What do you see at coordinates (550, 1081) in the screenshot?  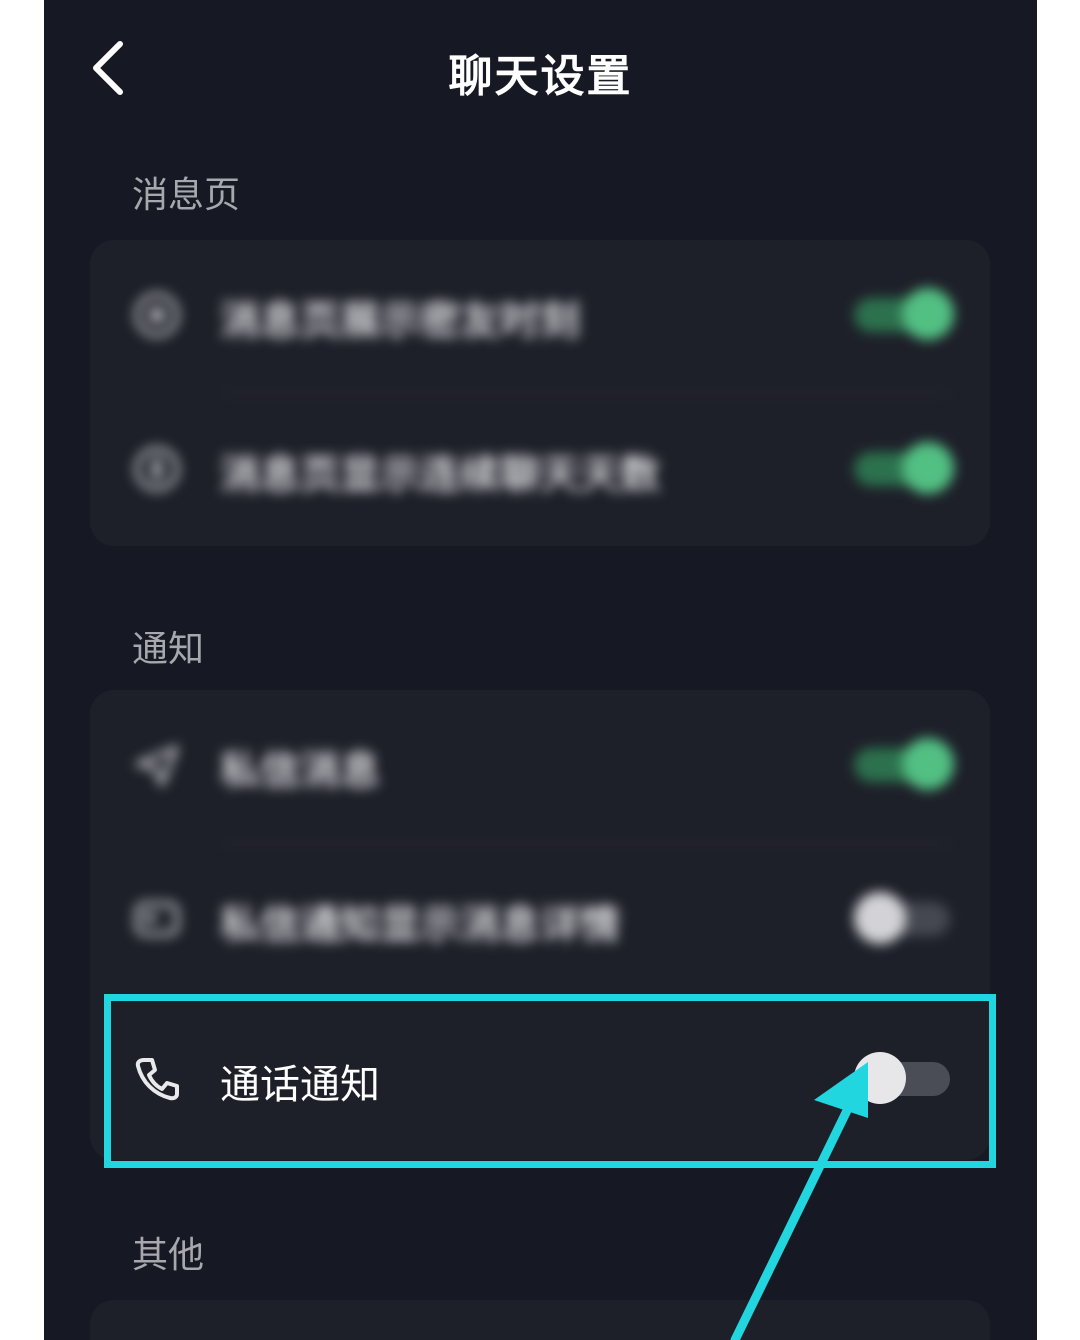 I see `highlight-box` at bounding box center [550, 1081].